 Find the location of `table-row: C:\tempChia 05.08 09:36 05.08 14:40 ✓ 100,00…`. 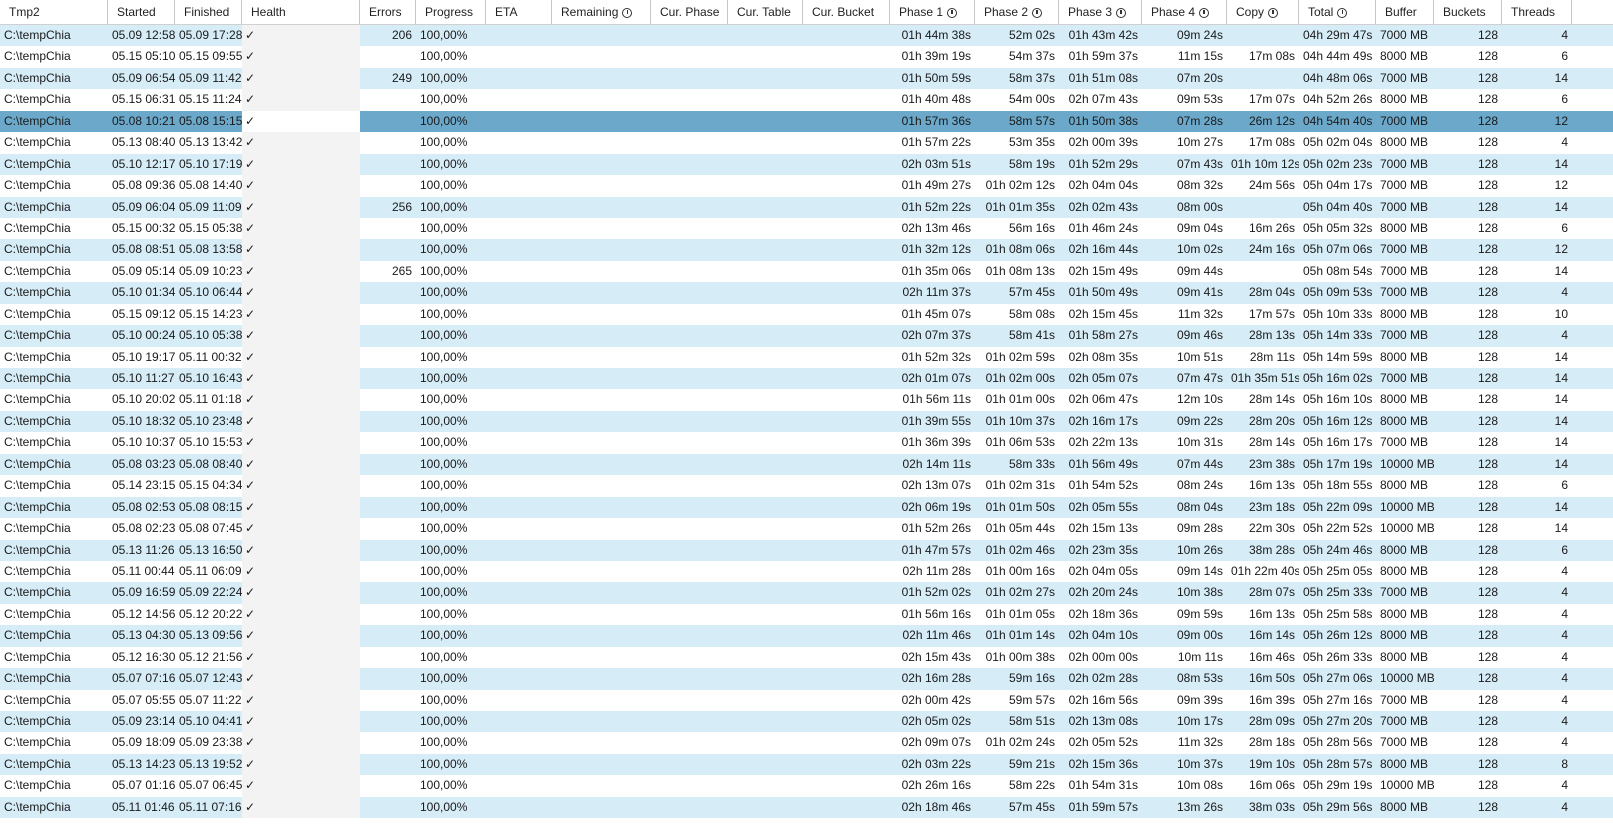

table-row: C:\tempChia 05.08 09:36 05.08 14:40 ✓ 100,00… is located at coordinates (806, 186).